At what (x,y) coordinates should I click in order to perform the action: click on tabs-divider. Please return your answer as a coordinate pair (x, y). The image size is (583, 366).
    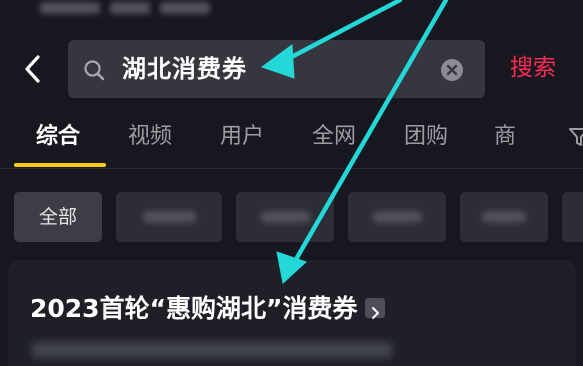
    Looking at the image, I should click on (291, 168).